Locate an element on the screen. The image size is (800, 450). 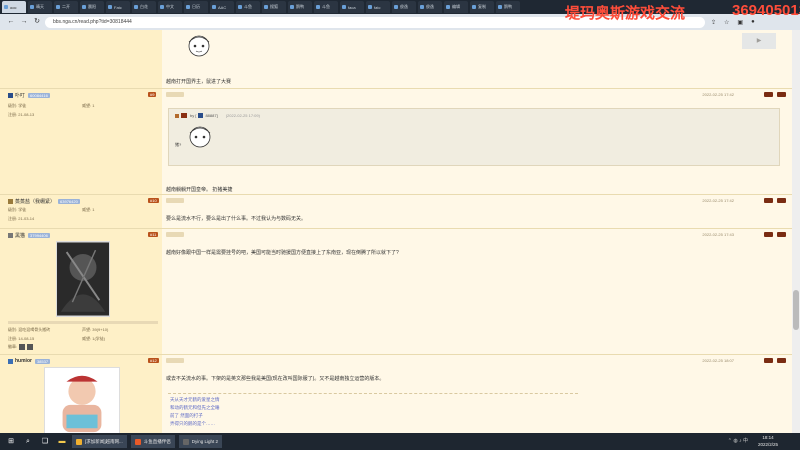
browser-tab: 编辑 is located at coordinates (456, 7).